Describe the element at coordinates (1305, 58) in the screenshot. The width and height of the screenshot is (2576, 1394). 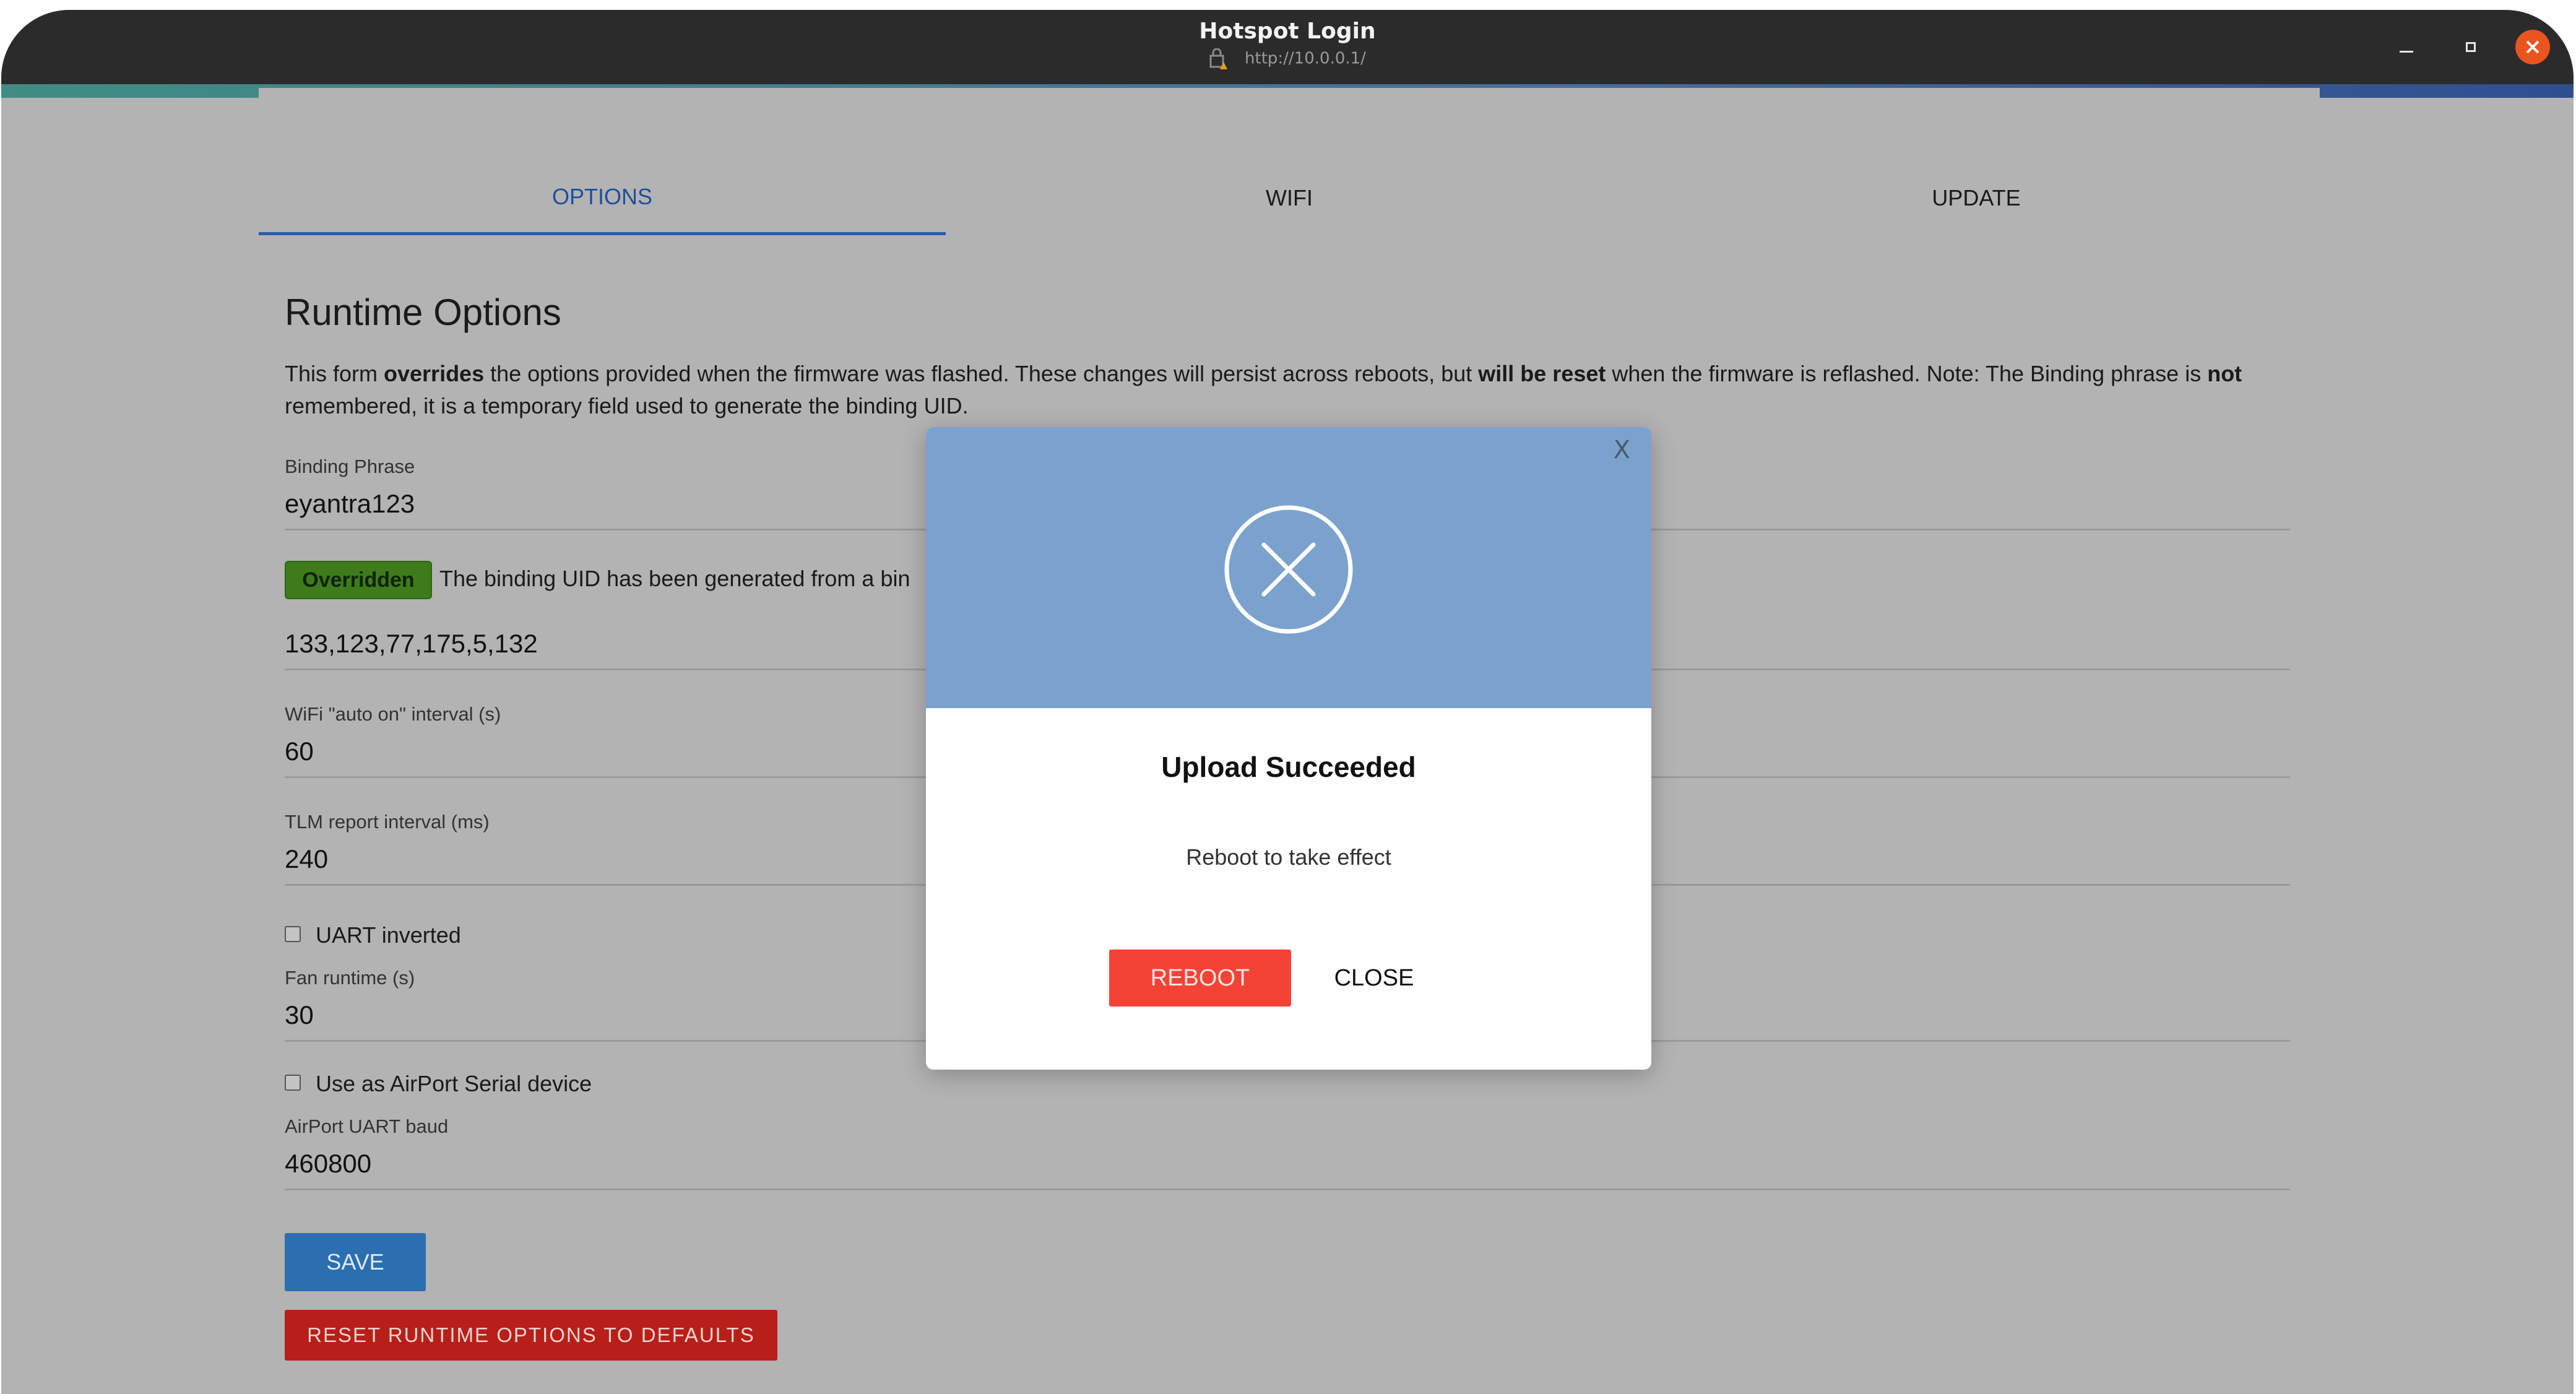
I see `url-text: http://10.0.0.1/` at that location.